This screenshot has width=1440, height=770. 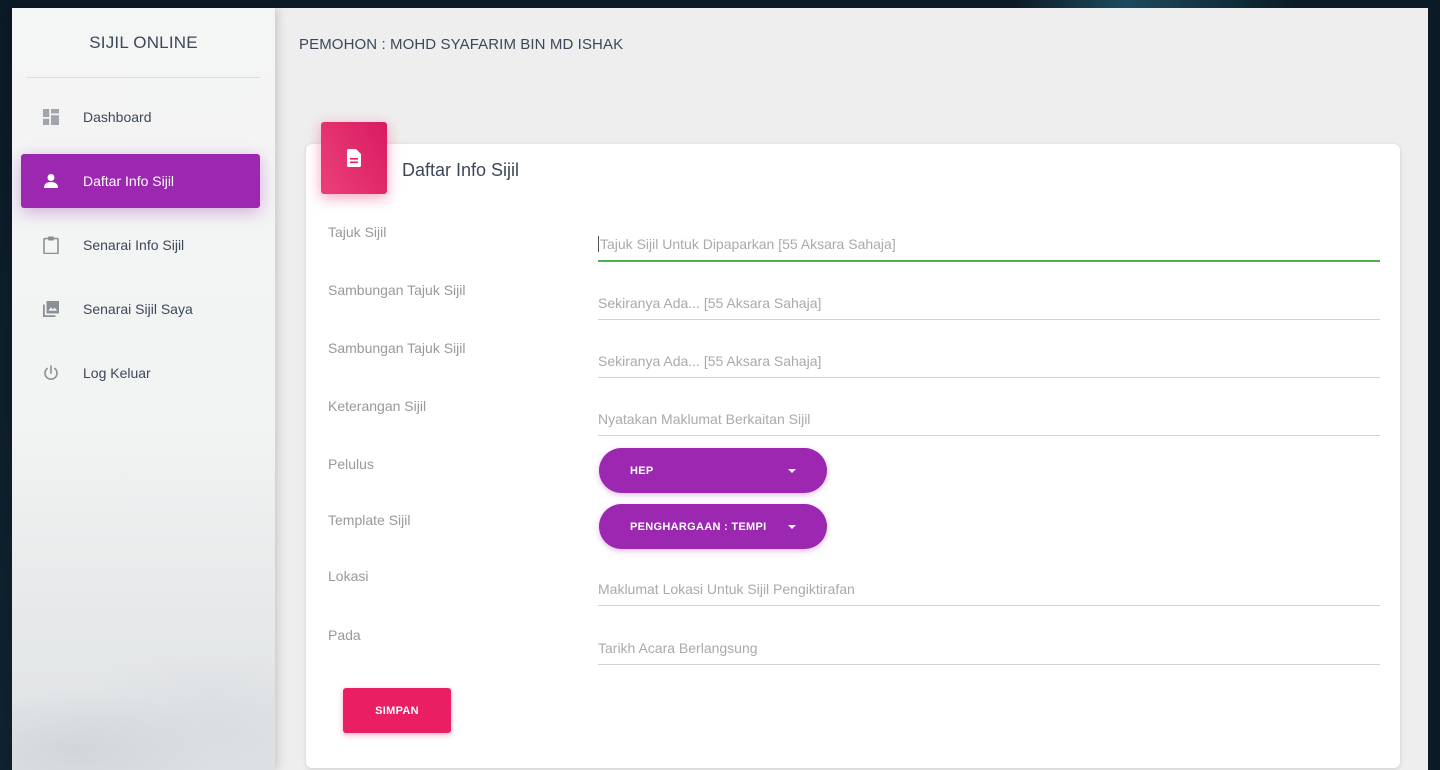 What do you see at coordinates (989, 361) in the screenshot?
I see `sambungan-tajuk-input-2: Sekiranya Ada... [55 Aksara Sahaja]` at bounding box center [989, 361].